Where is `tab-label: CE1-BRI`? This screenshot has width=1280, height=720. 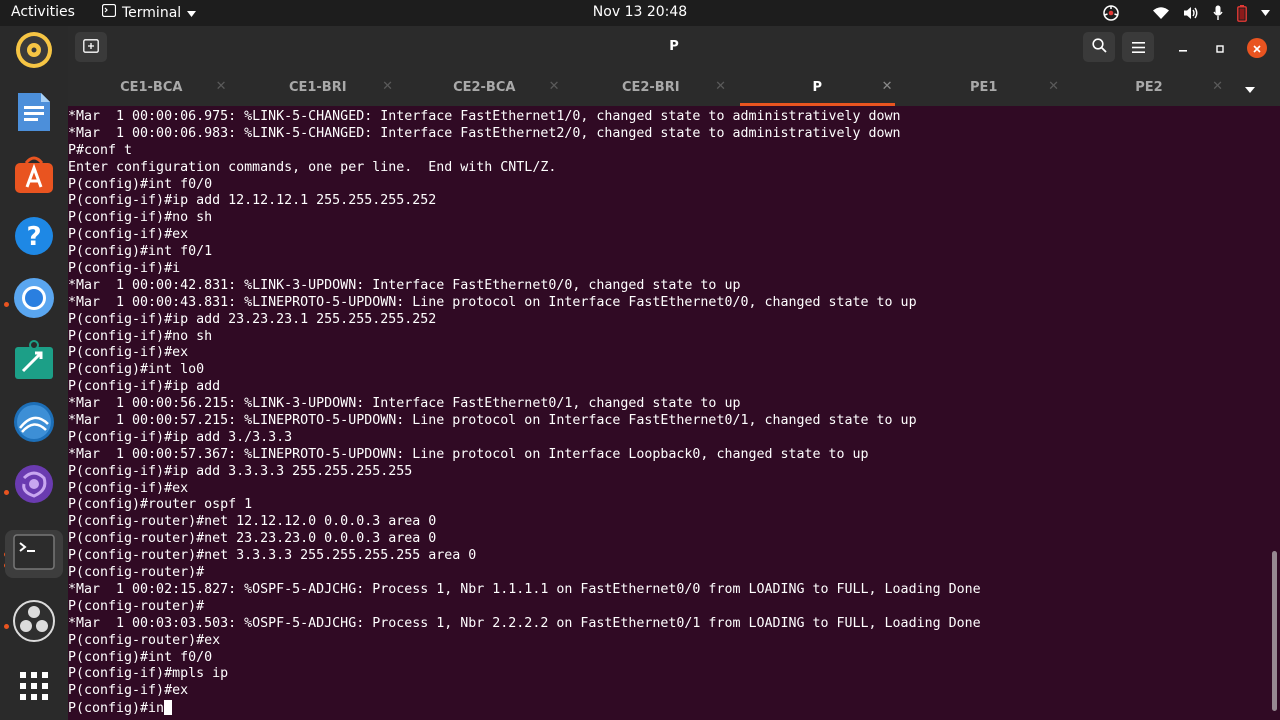 tab-label: CE1-BRI is located at coordinates (317, 87).